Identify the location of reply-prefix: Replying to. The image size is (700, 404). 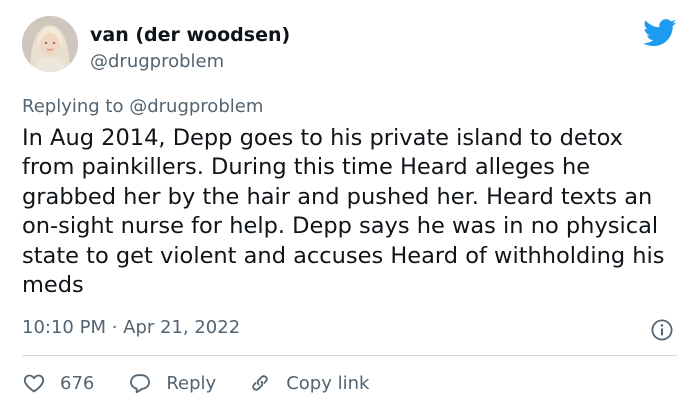
(73, 106).